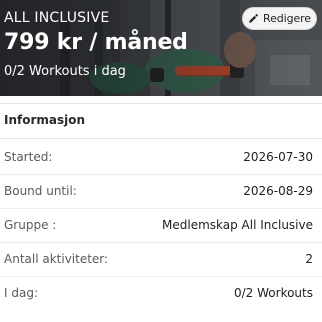 This screenshot has width=322, height=322. I want to click on info-row-today: I dag: 0/2 Workouts, so click(161, 294).